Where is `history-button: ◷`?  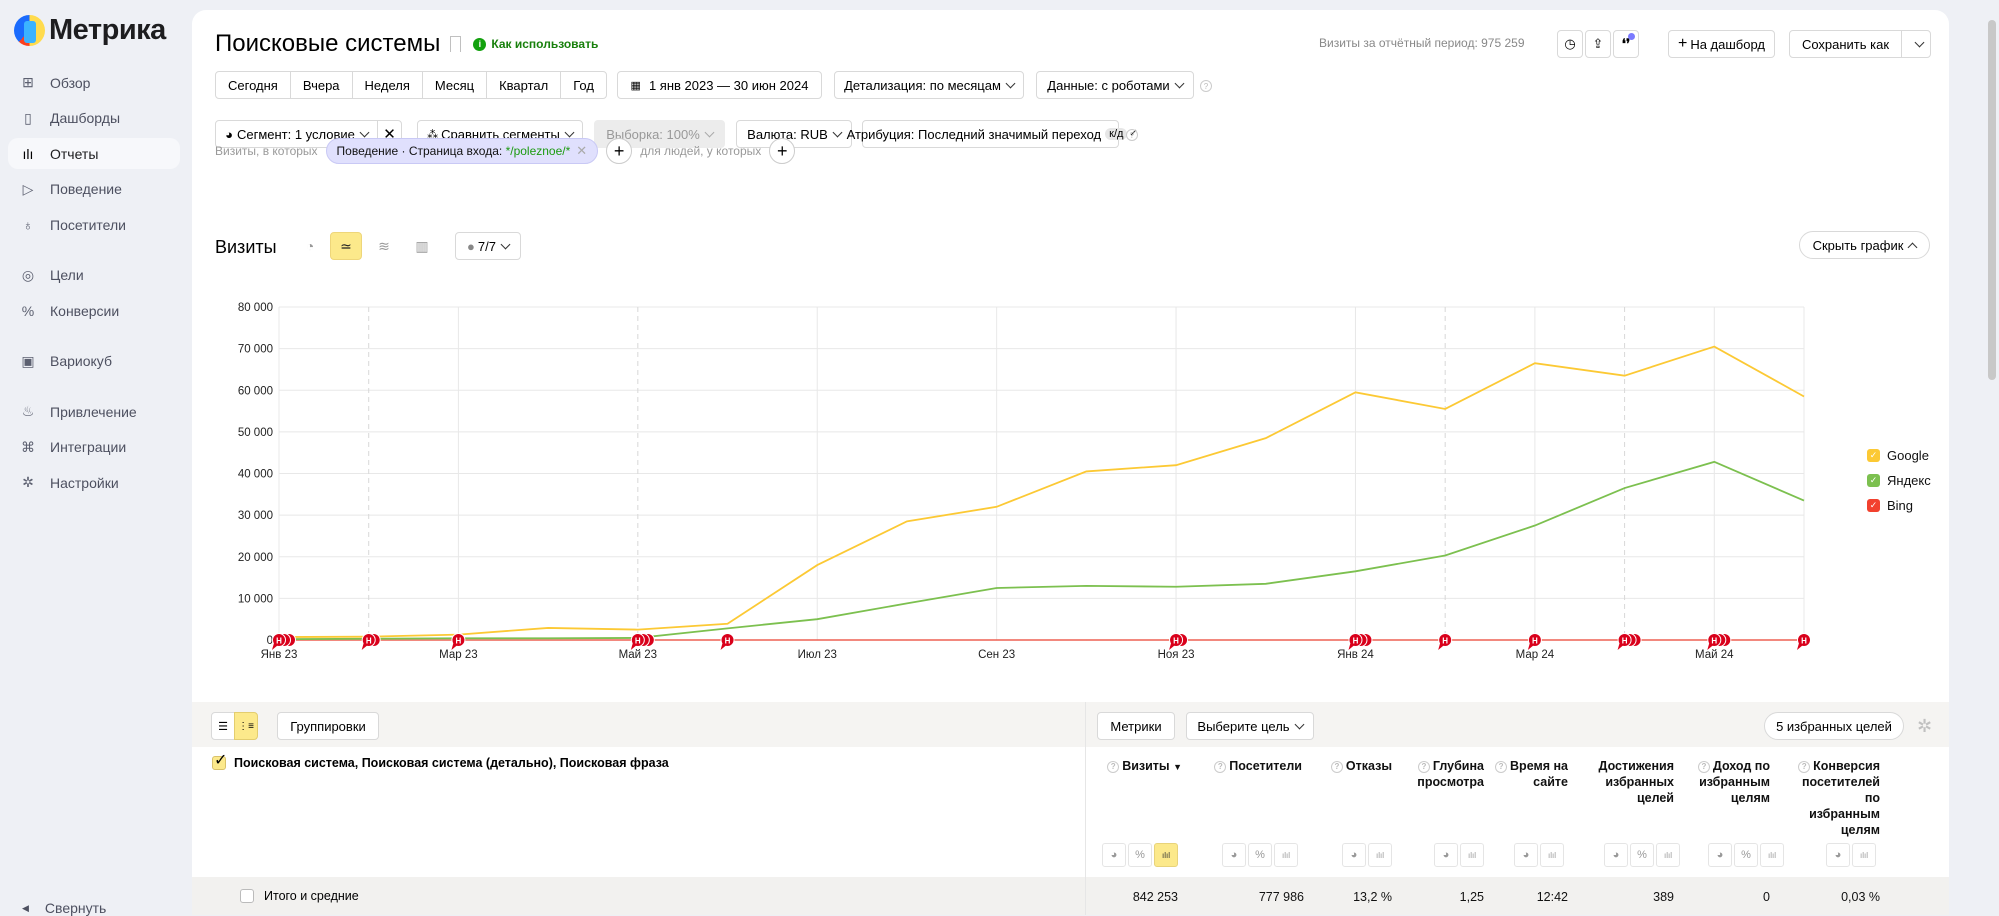 history-button: ◷ is located at coordinates (1570, 44).